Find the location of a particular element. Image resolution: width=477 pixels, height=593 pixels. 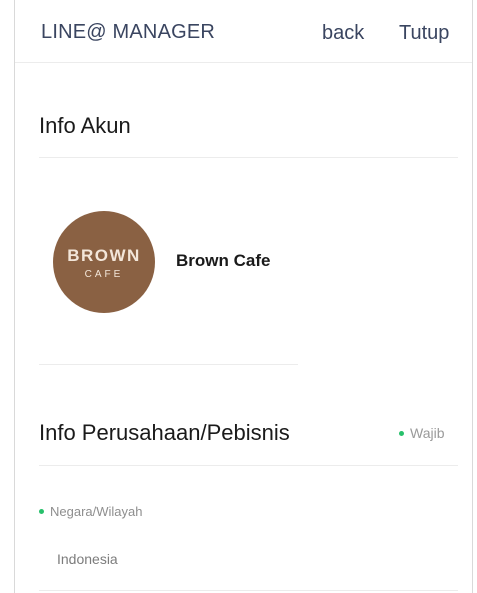

account-avatar: BROWN CAFE is located at coordinates (104, 262).